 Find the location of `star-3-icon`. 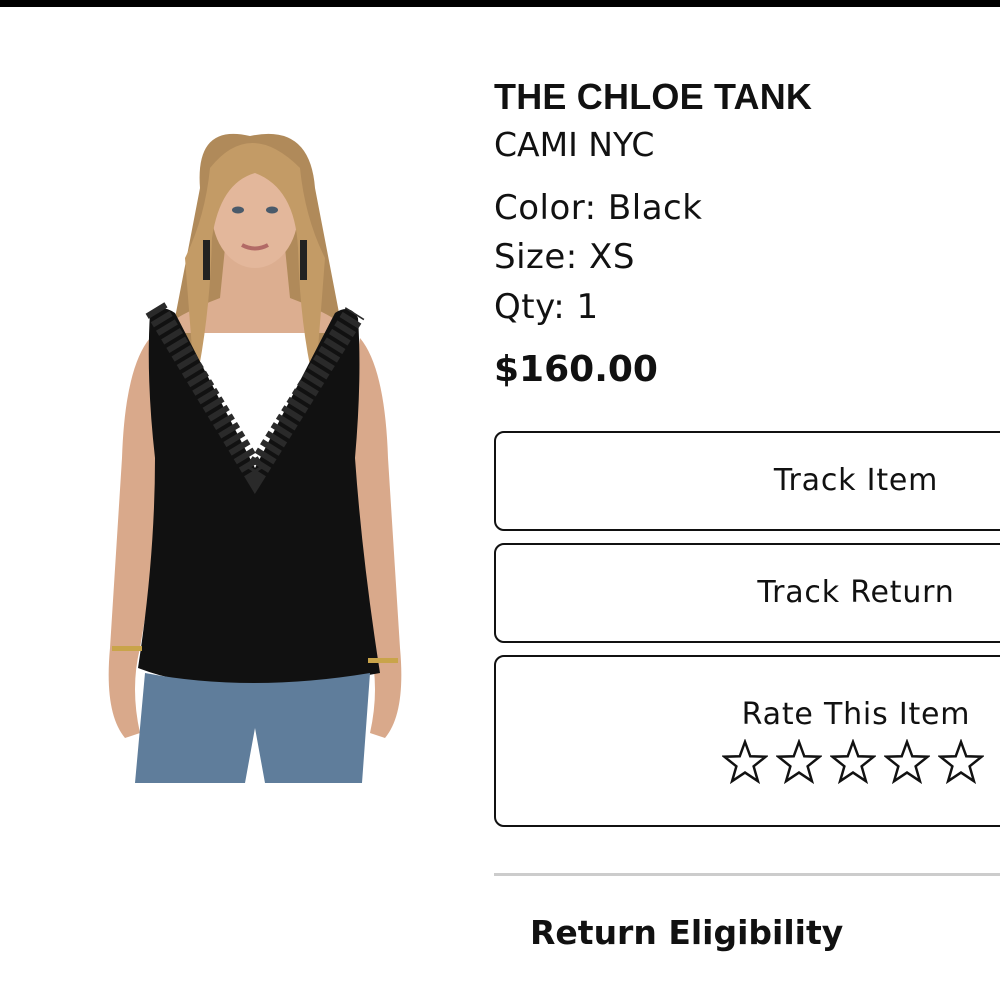

star-3-icon is located at coordinates (853, 762).